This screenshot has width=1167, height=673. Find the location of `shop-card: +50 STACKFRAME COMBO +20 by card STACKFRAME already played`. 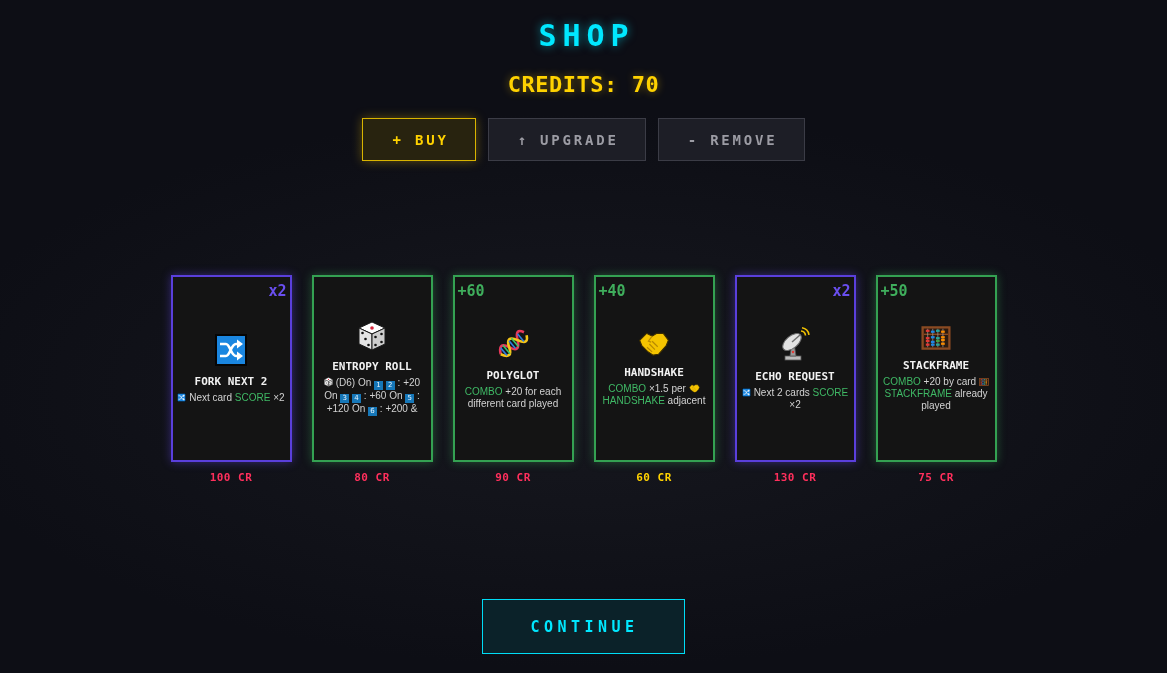

shop-card: +50 STACKFRAME COMBO +20 by card STACKFRAME already played is located at coordinates (936, 368).